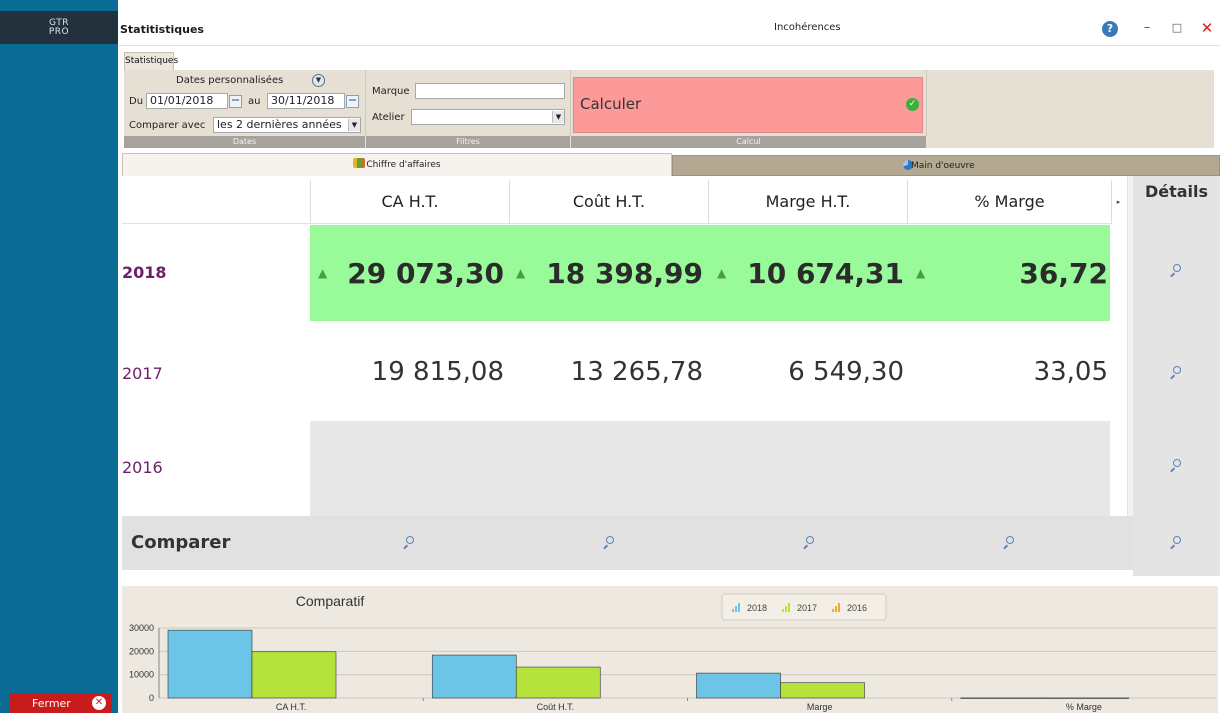 The width and height of the screenshot is (1220, 713). Describe the element at coordinates (757, 608) in the screenshot. I see `legend-label-2018: 2018` at that location.